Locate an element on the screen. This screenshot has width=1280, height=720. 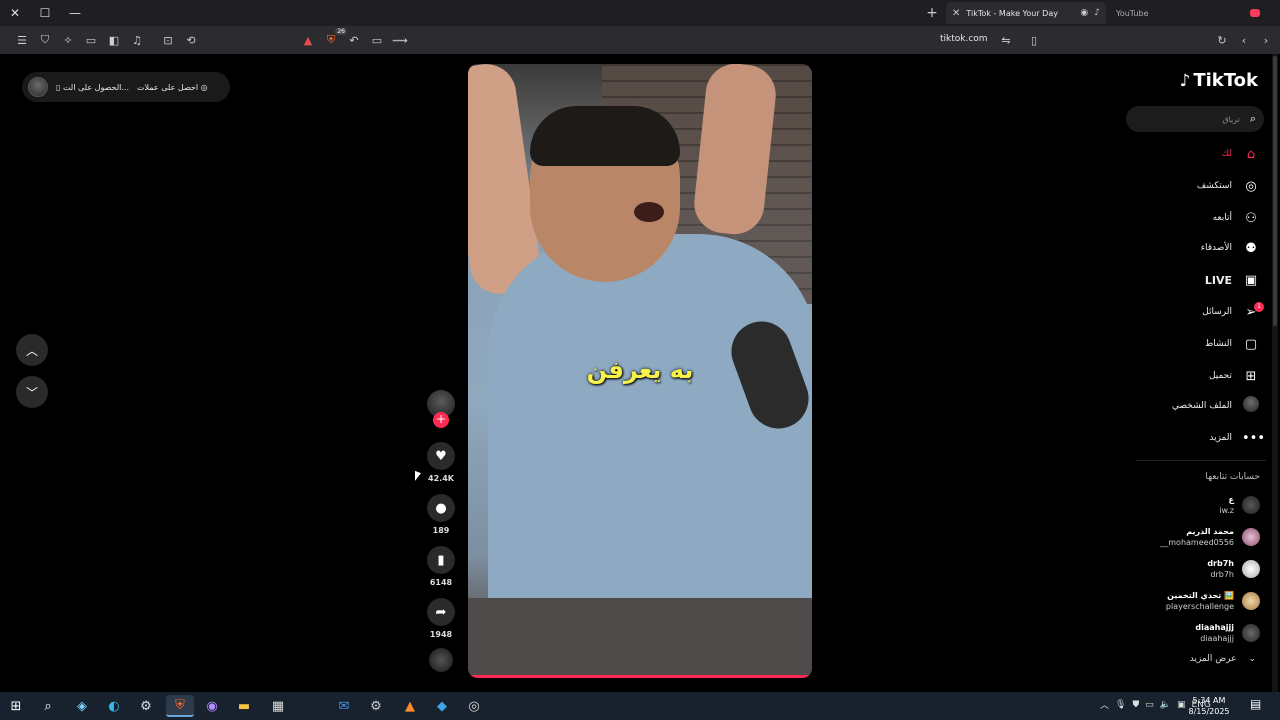
search-placeholder: ترياق is located at coordinates (1231, 119).